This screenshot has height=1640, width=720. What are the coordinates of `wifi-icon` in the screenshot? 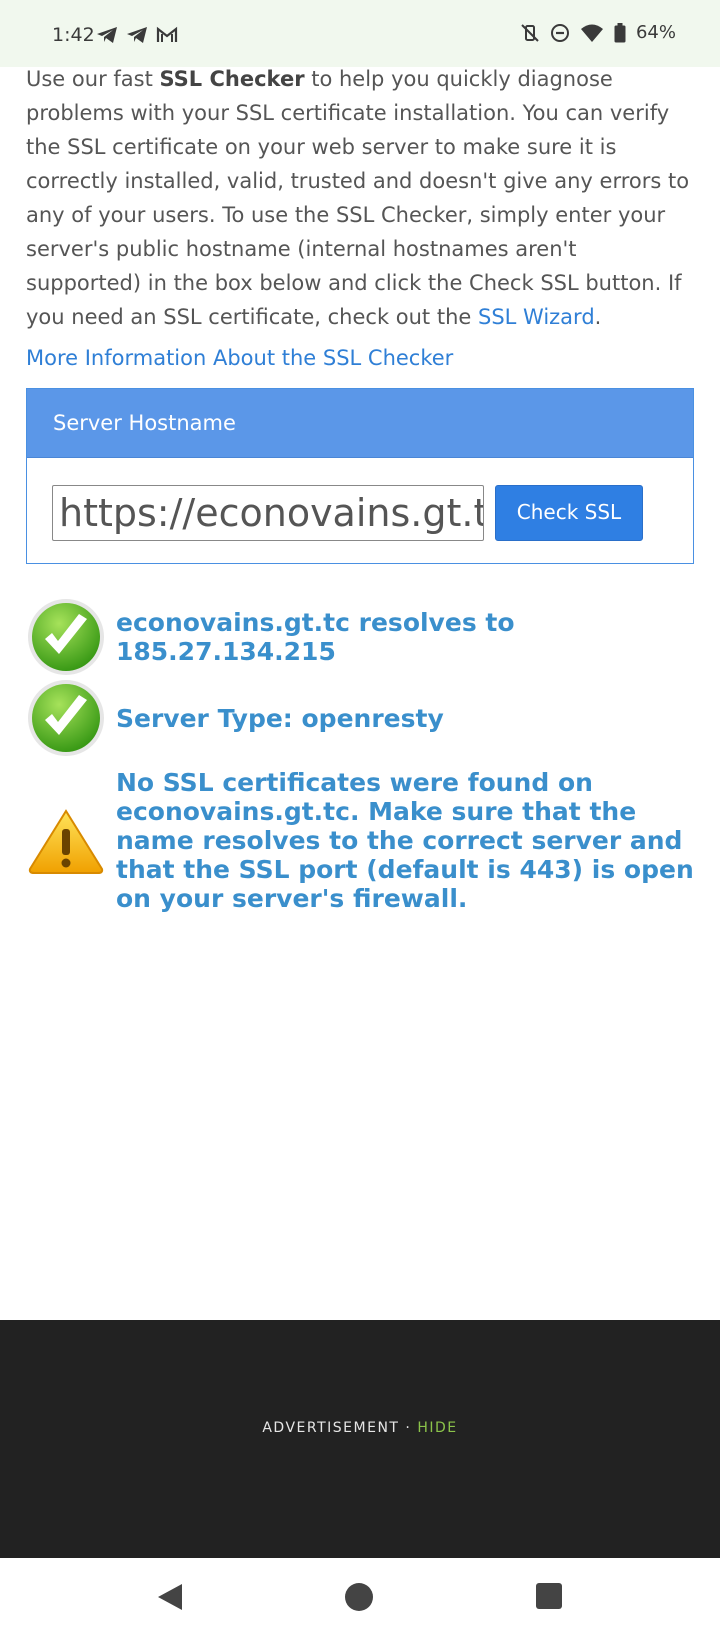 It's located at (592, 33).